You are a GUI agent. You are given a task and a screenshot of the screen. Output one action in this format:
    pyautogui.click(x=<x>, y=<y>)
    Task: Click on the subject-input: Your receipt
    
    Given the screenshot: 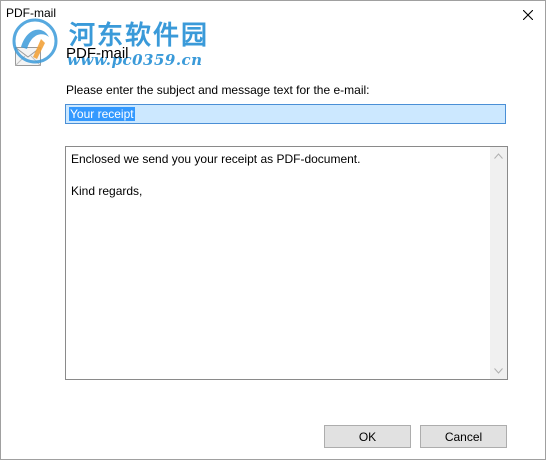 What is the action you would take?
    pyautogui.click(x=285, y=114)
    